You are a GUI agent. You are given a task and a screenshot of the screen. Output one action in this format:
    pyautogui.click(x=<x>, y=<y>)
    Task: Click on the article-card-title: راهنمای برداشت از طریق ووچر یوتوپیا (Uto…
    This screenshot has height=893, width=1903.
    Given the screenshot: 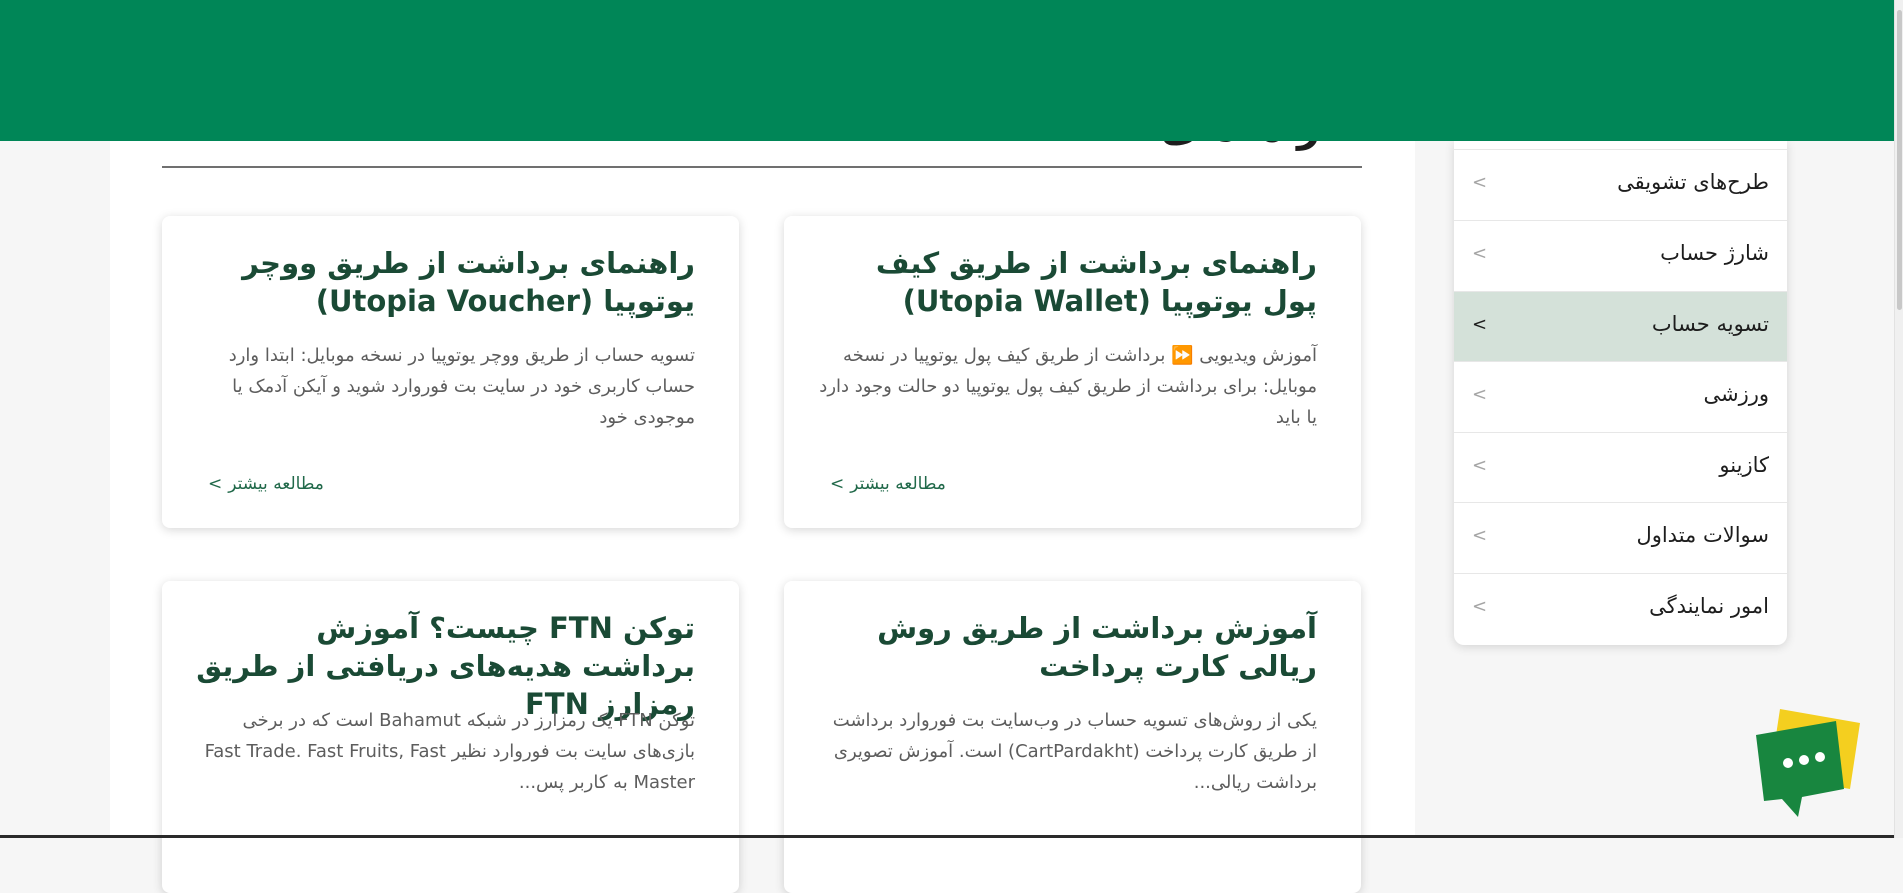 What is the action you would take?
    pyautogui.click(x=445, y=282)
    